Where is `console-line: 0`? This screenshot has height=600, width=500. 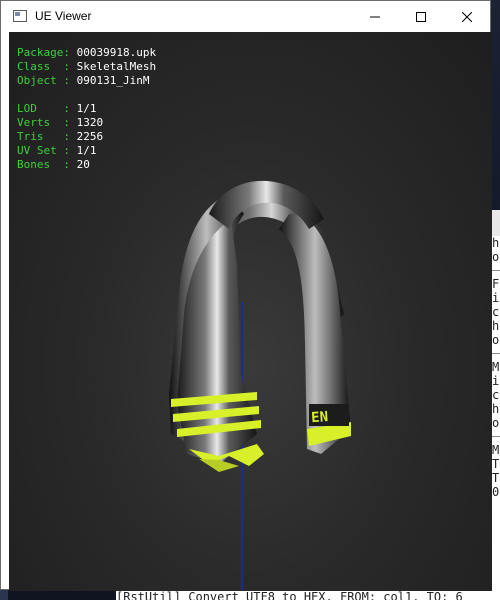 console-line: 0 is located at coordinates (496, 492).